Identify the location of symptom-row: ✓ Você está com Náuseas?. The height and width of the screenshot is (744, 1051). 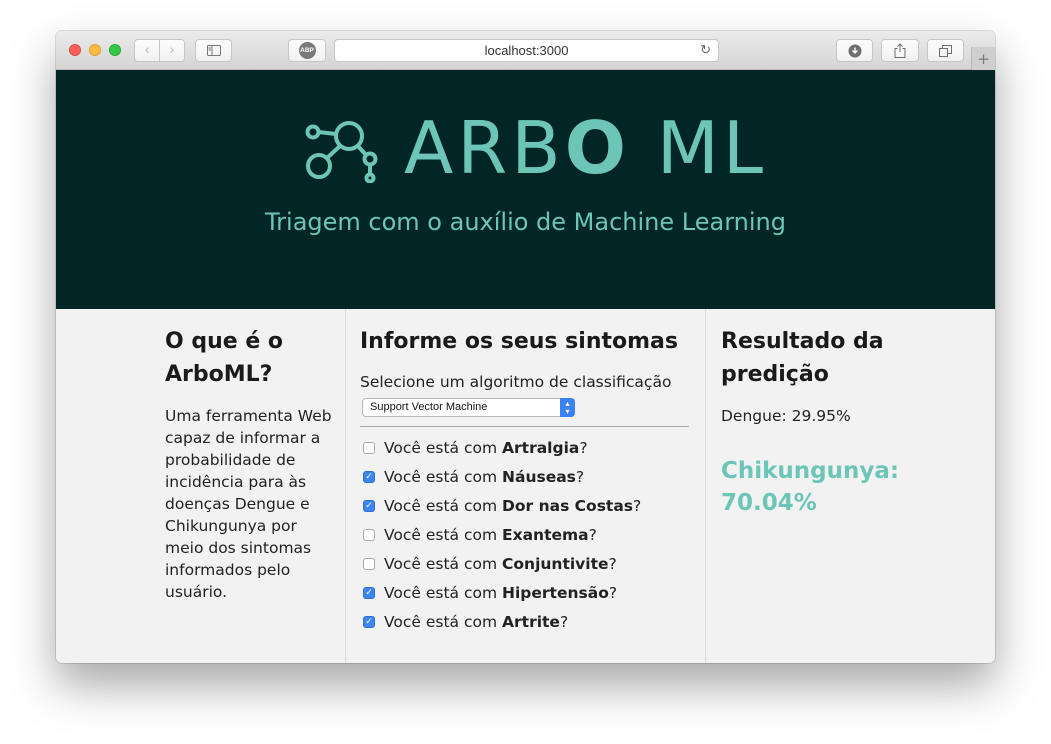
(473, 477).